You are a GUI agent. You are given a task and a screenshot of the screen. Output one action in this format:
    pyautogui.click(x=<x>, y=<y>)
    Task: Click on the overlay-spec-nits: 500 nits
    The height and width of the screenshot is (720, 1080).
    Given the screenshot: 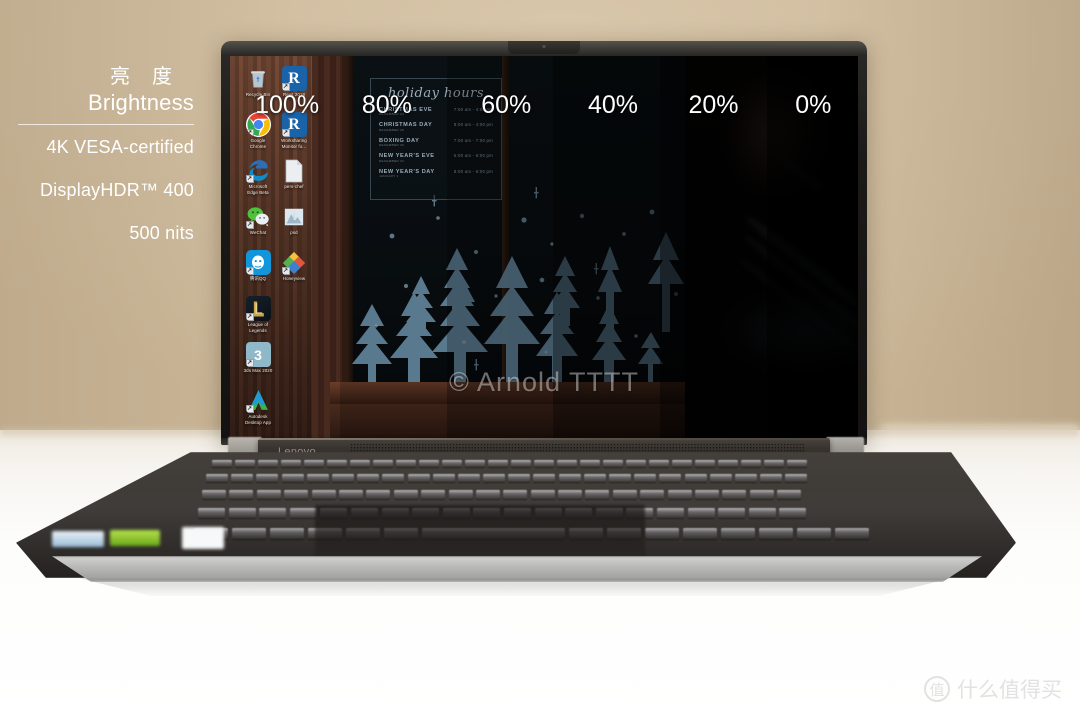 What is the action you would take?
    pyautogui.click(x=161, y=233)
    